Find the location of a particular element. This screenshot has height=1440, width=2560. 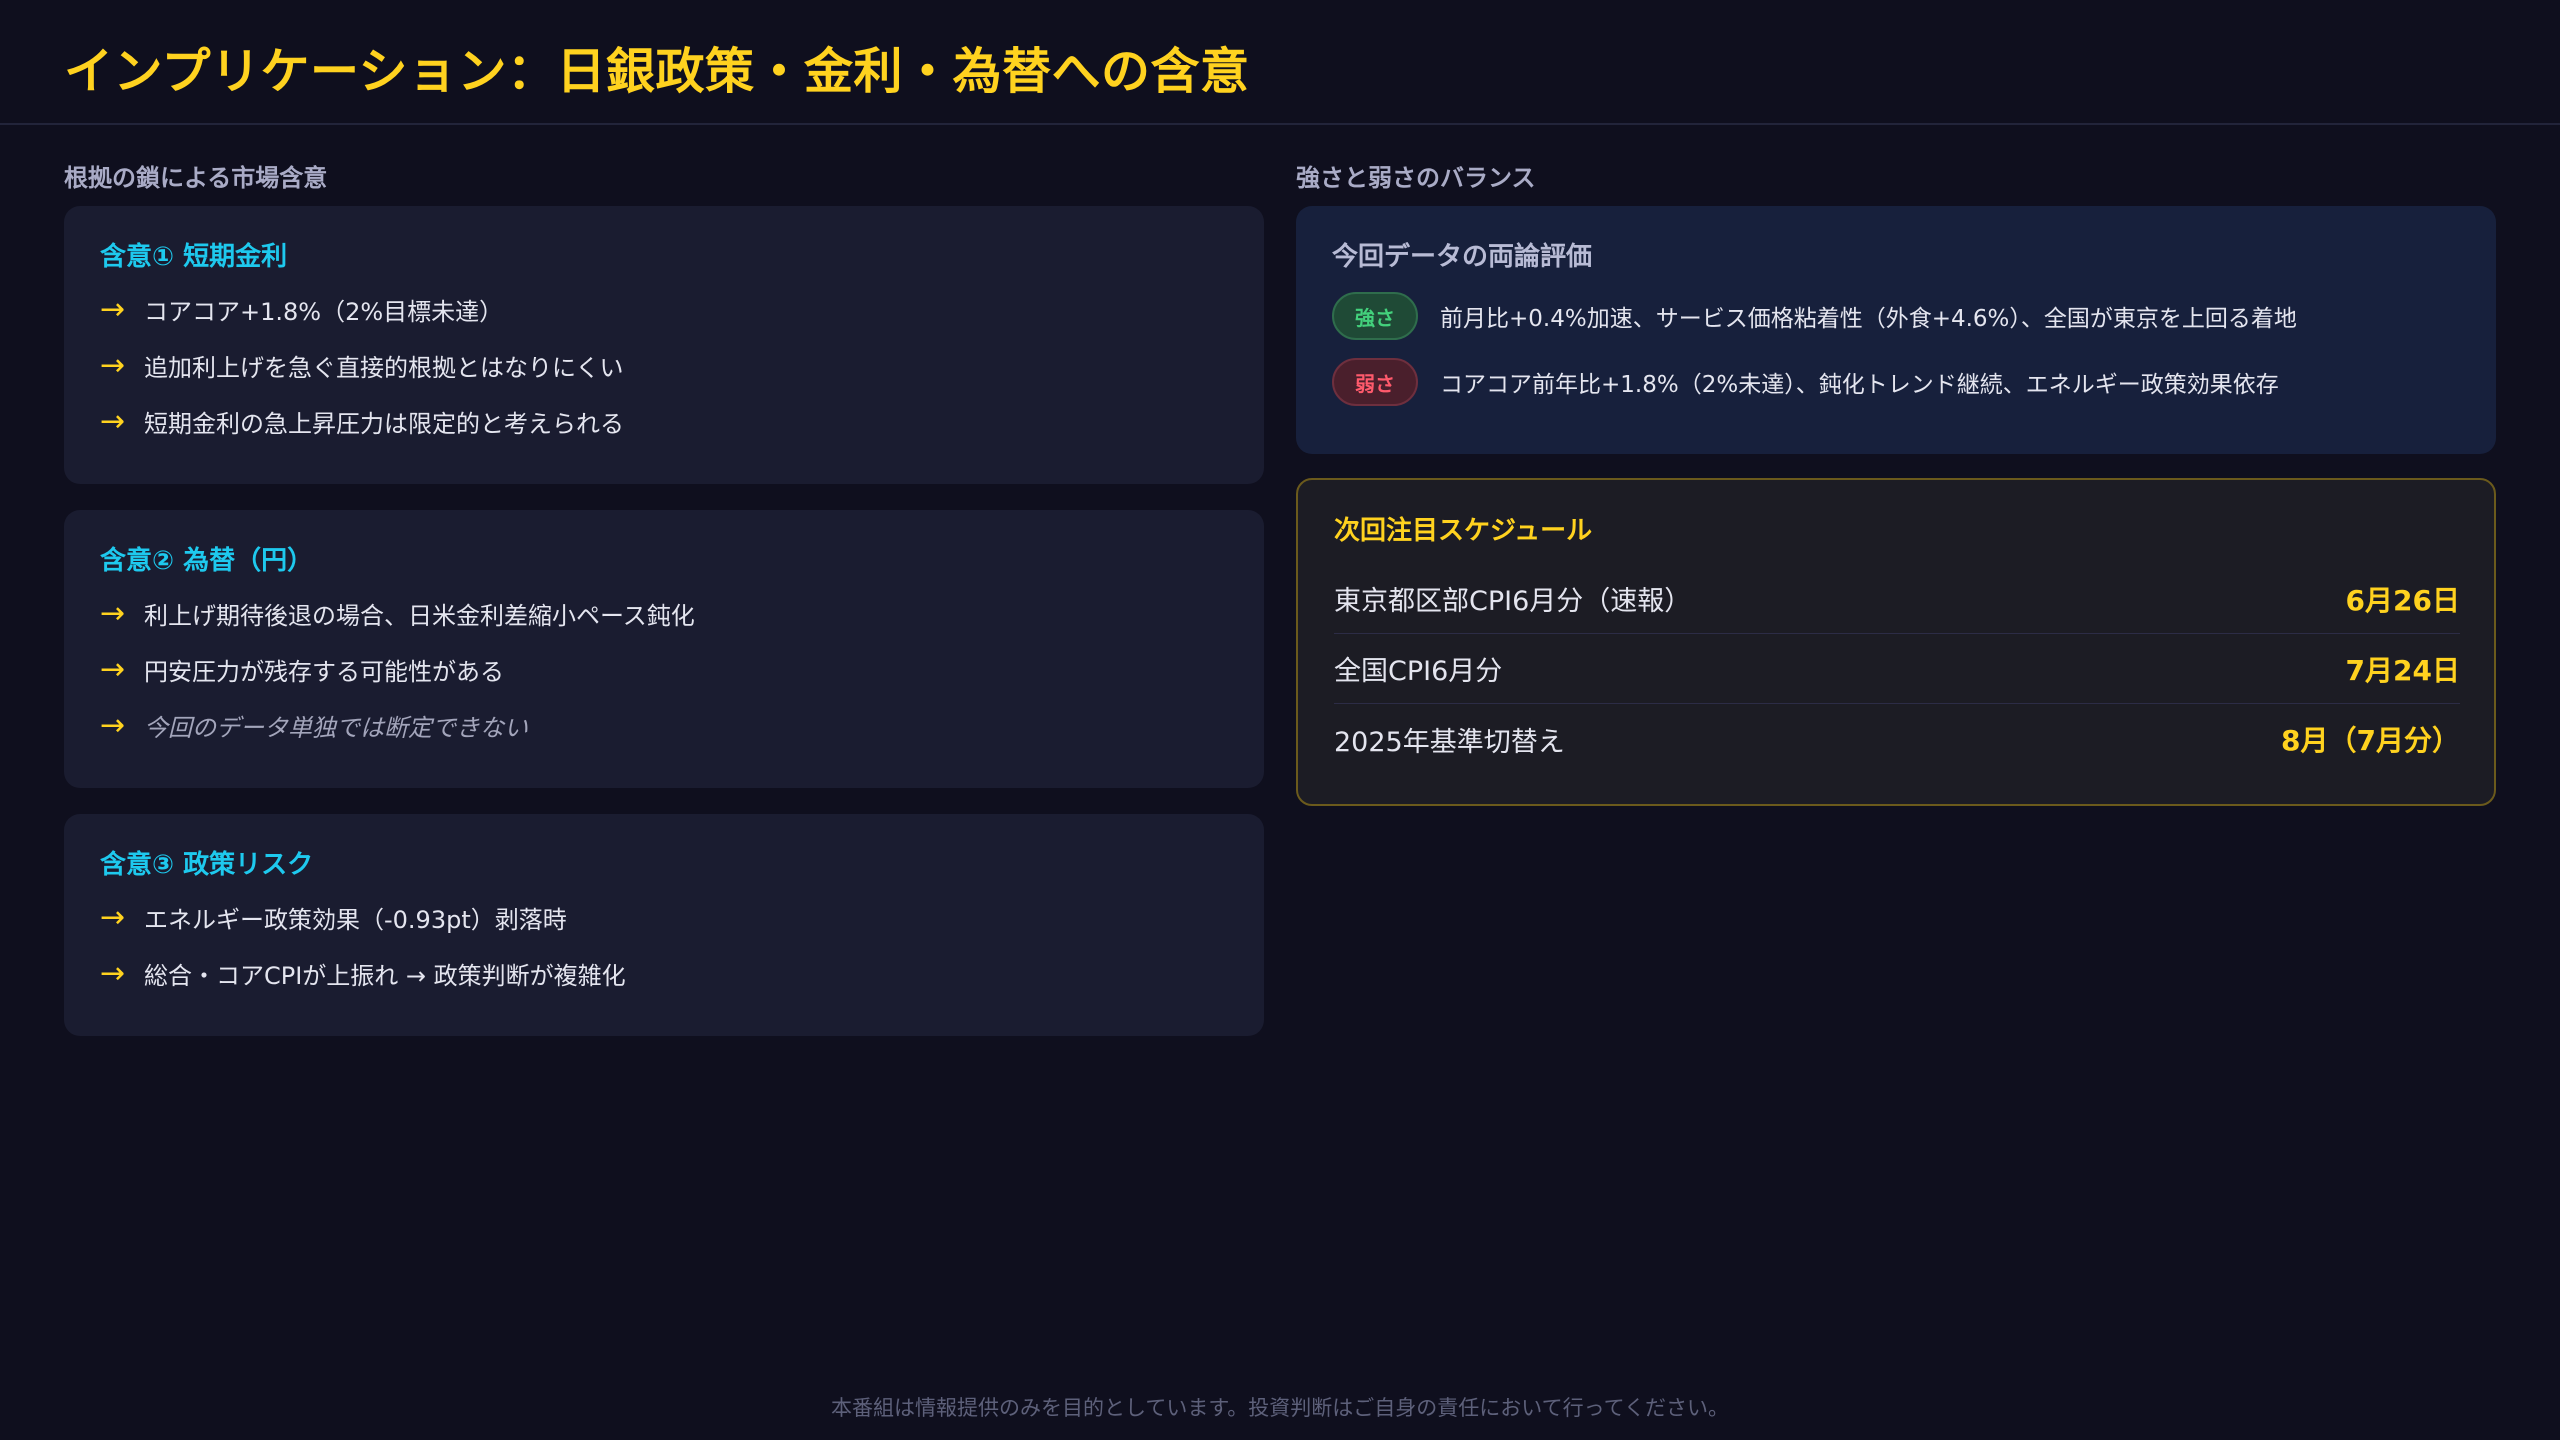

card-title: 含意① 短期金利 is located at coordinates (194, 257).